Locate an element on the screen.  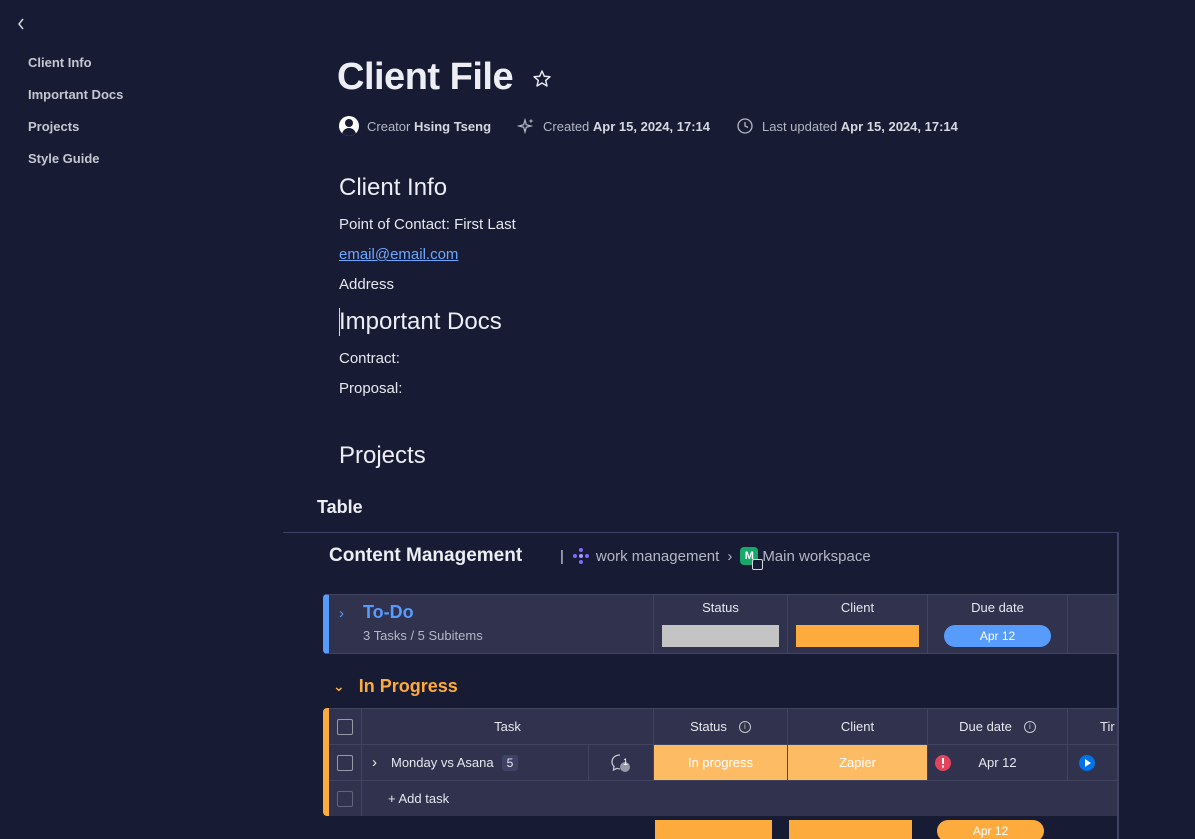
star-icon is located at coordinates (542, 78).